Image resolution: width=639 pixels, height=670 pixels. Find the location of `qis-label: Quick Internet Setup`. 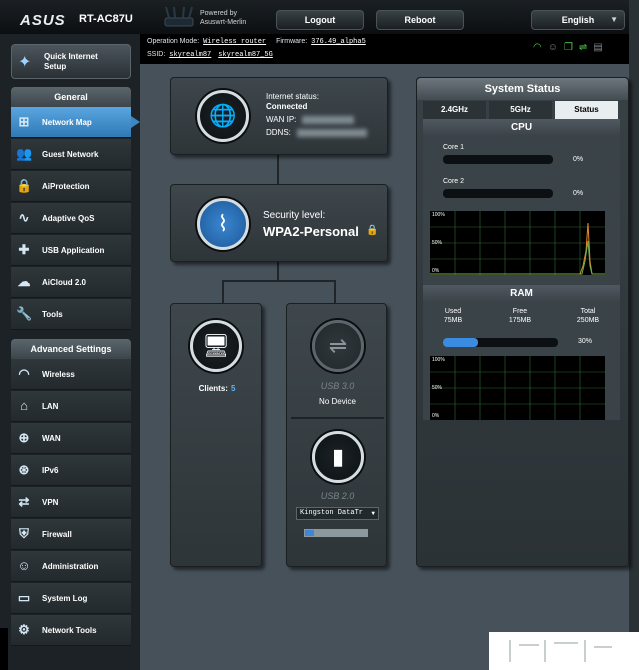

qis-label: Quick Internet Setup is located at coordinates (71, 62).